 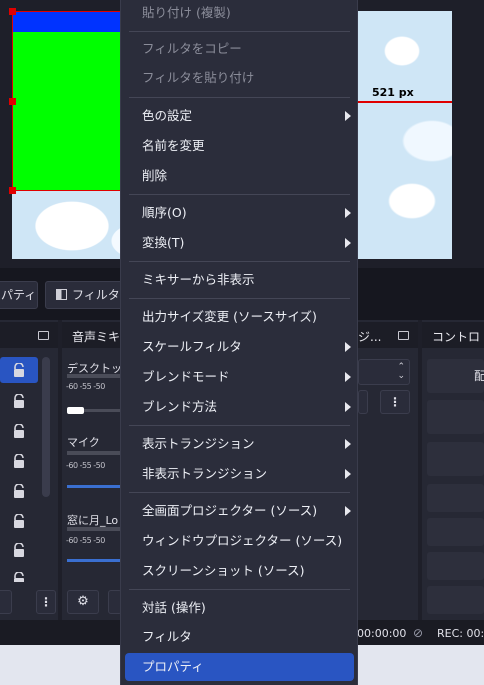 I want to click on resize-handle-bottom-left, so click(x=12, y=190).